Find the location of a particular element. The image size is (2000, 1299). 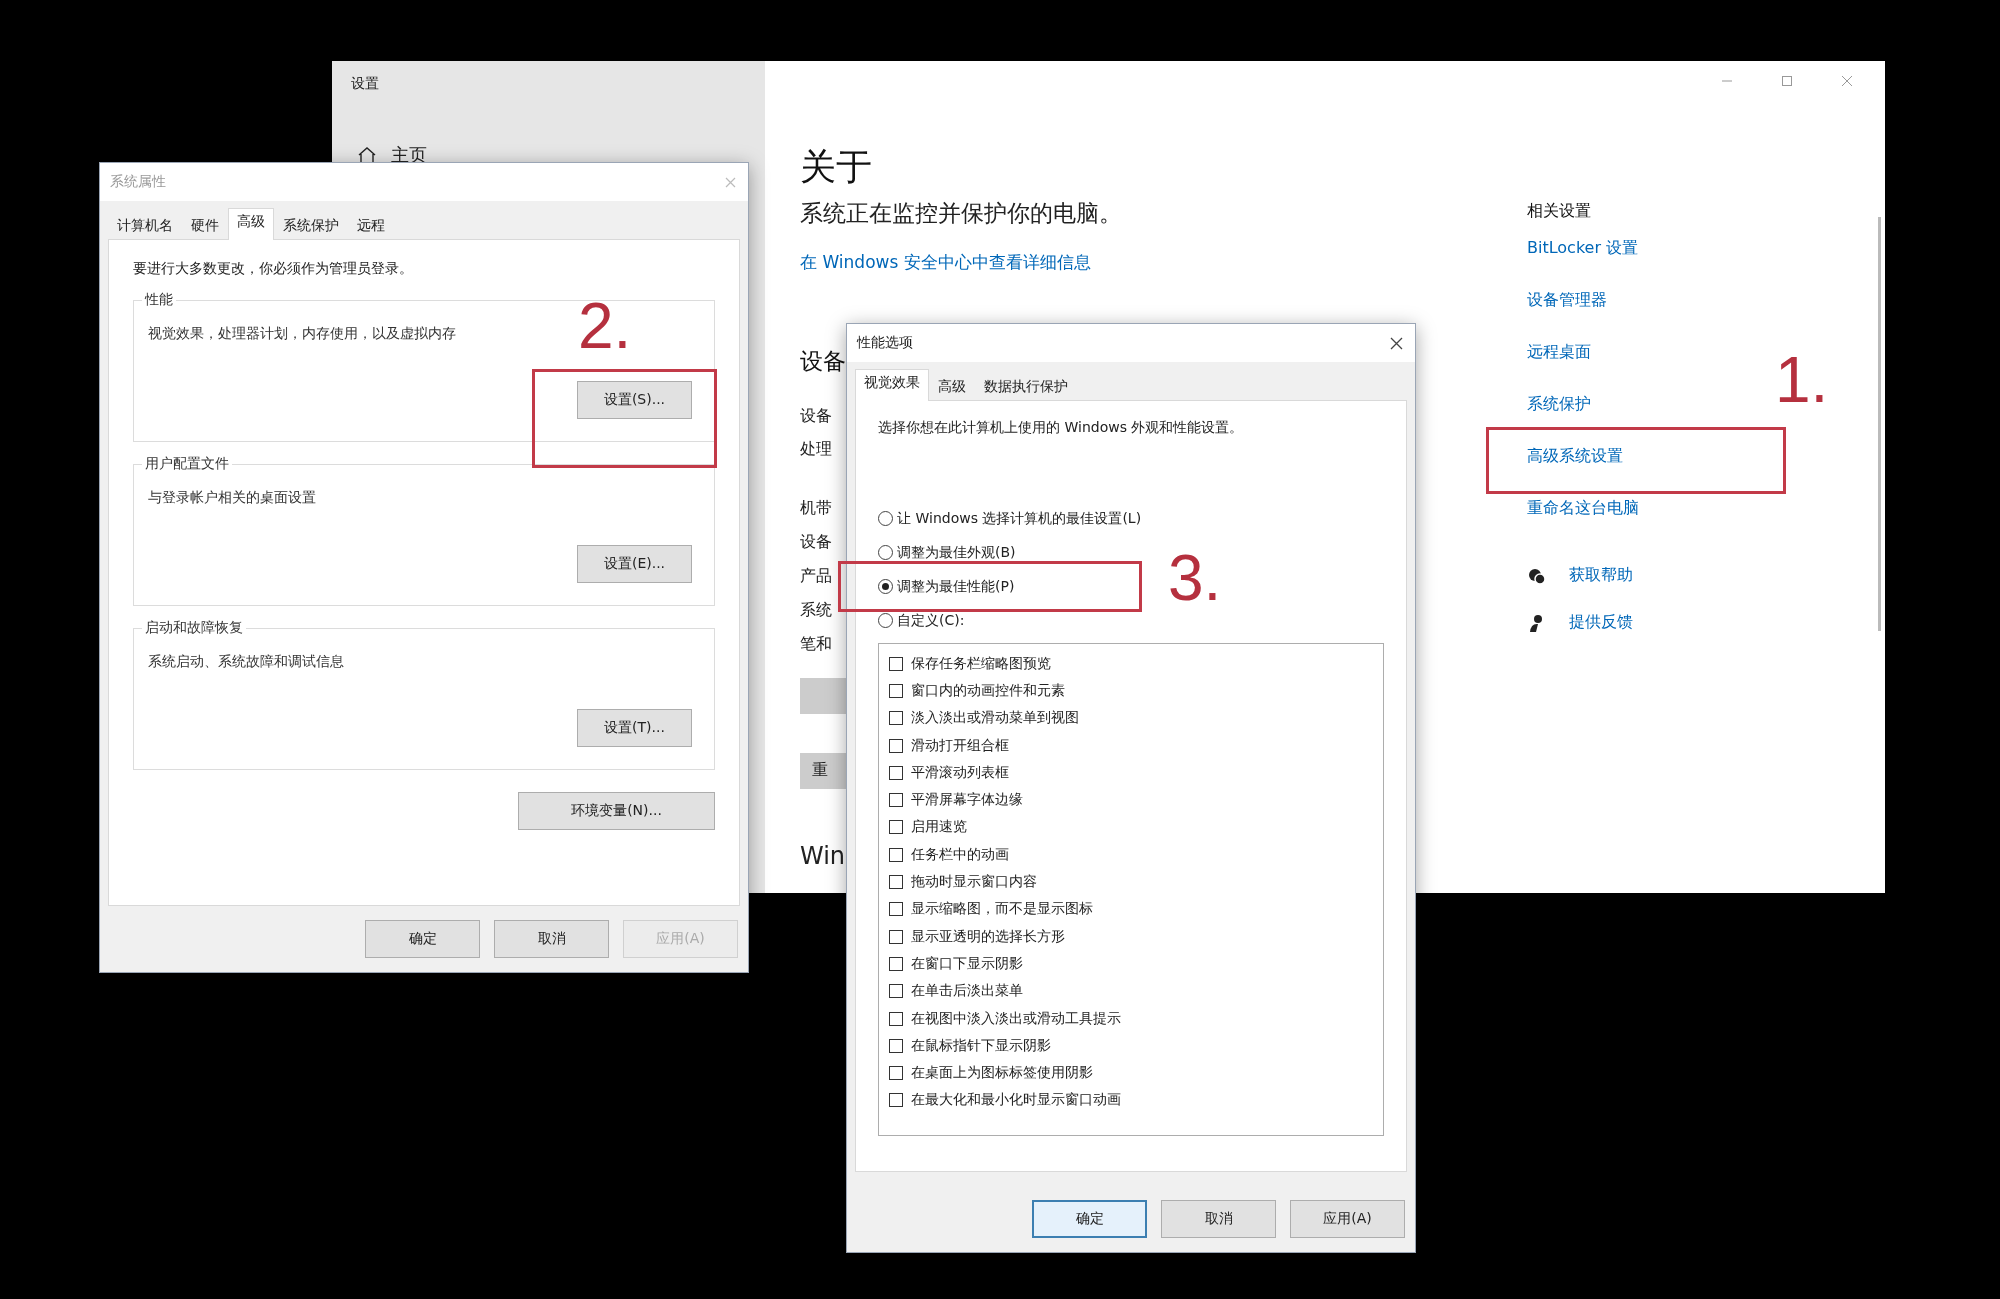

checkbox-label: 淡入淡出或滑动菜单到视图 is located at coordinates (995, 718).